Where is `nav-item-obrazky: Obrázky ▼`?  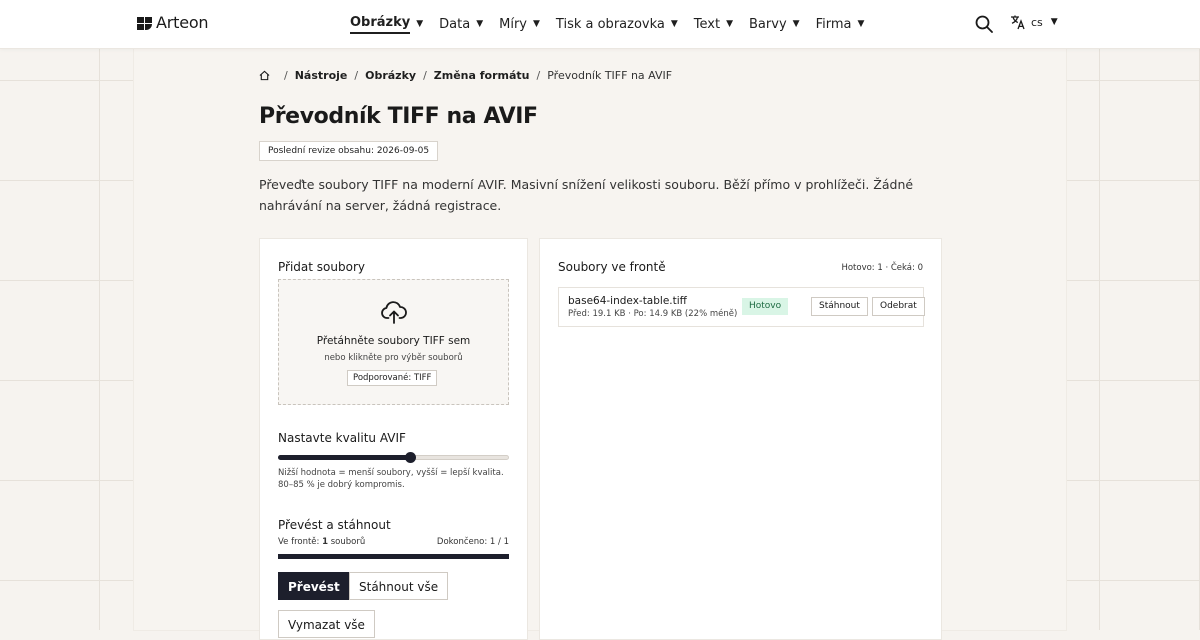 nav-item-obrazky: Obrázky ▼ is located at coordinates (386, 24).